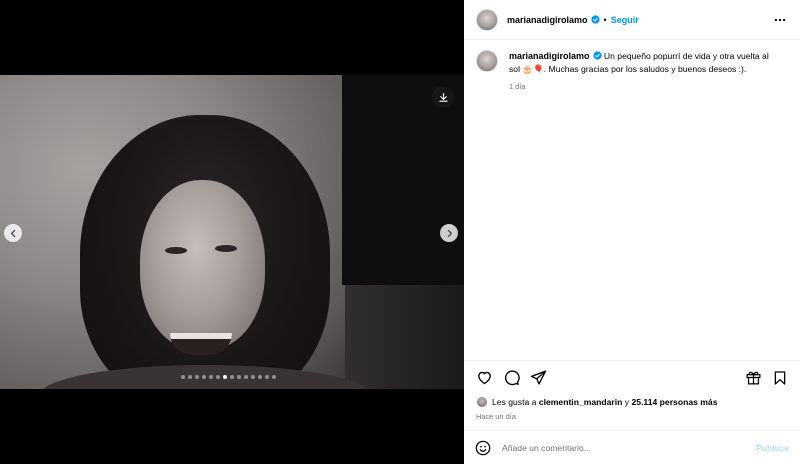  What do you see at coordinates (547, 20) in the screenshot?
I see `author-username: marianadigirolamo` at bounding box center [547, 20].